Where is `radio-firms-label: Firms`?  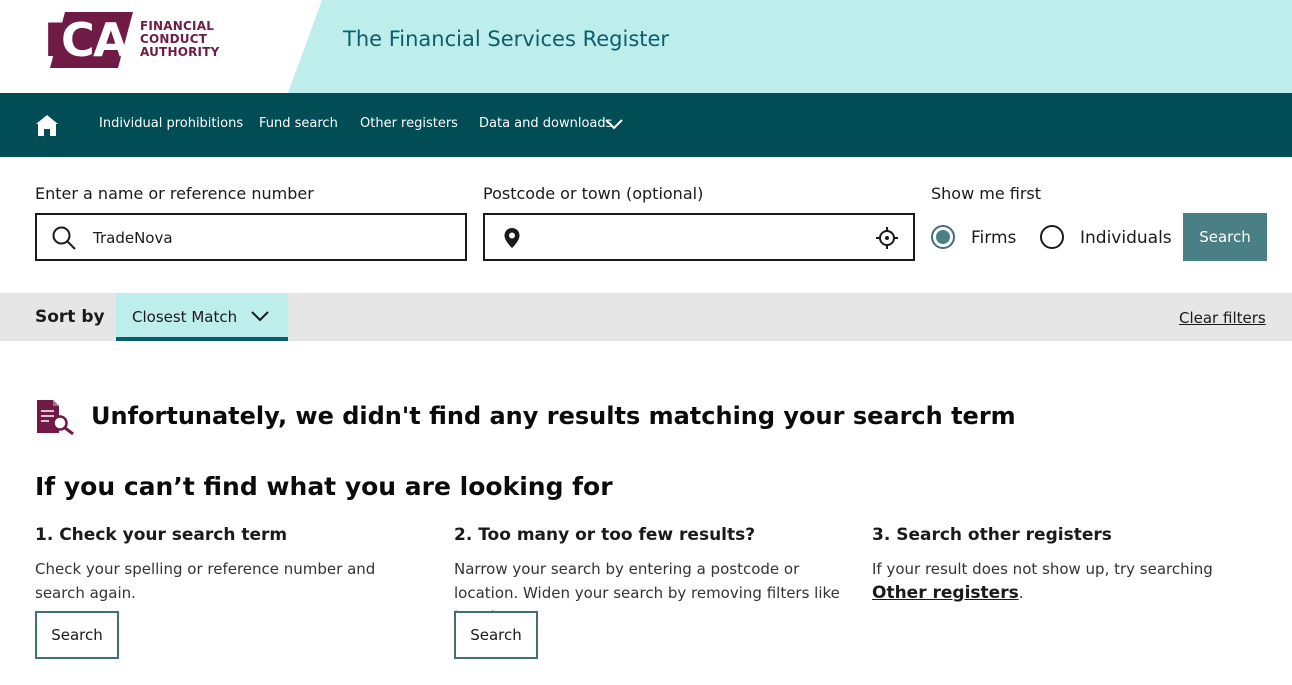 radio-firms-label: Firms is located at coordinates (993, 238).